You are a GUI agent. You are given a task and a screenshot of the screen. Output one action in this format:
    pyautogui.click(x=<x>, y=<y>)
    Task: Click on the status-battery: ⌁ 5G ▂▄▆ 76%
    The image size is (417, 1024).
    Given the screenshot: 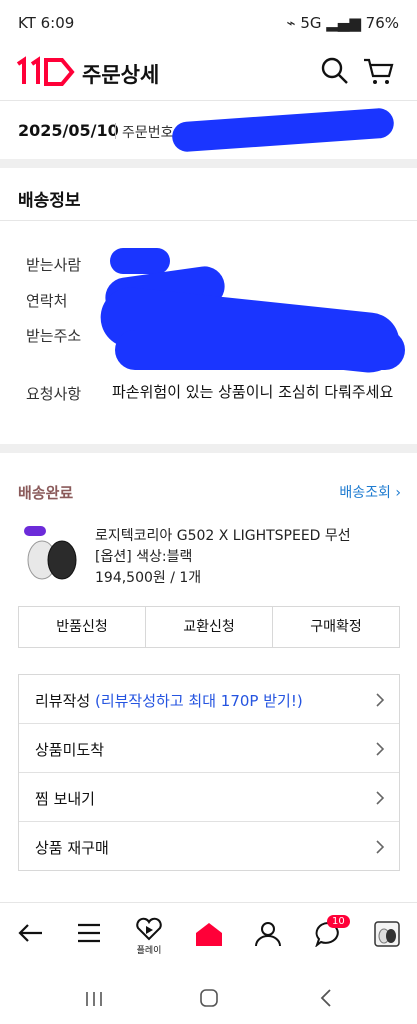 What is the action you would take?
    pyautogui.click(x=342, y=23)
    